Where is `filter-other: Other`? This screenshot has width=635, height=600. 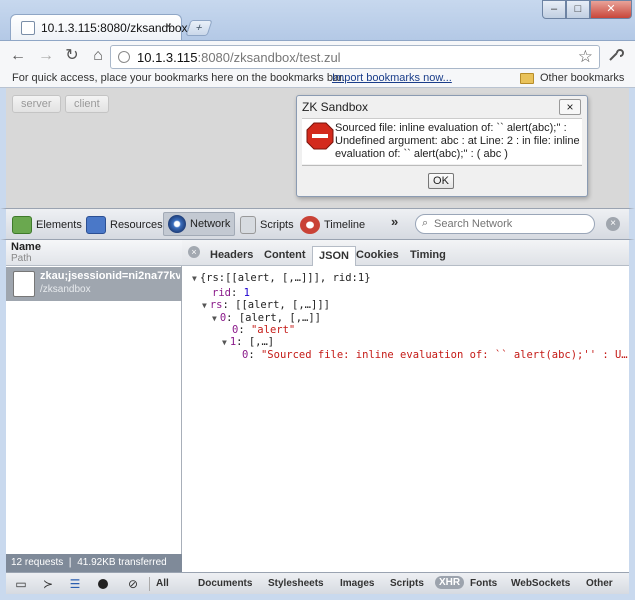 filter-other: Other is located at coordinates (599, 583).